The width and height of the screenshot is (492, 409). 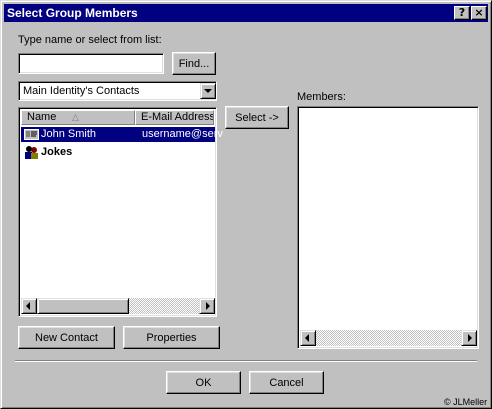 What do you see at coordinates (177, 117) in the screenshot?
I see `column-header-email-label: E-Mail Address` at bounding box center [177, 117].